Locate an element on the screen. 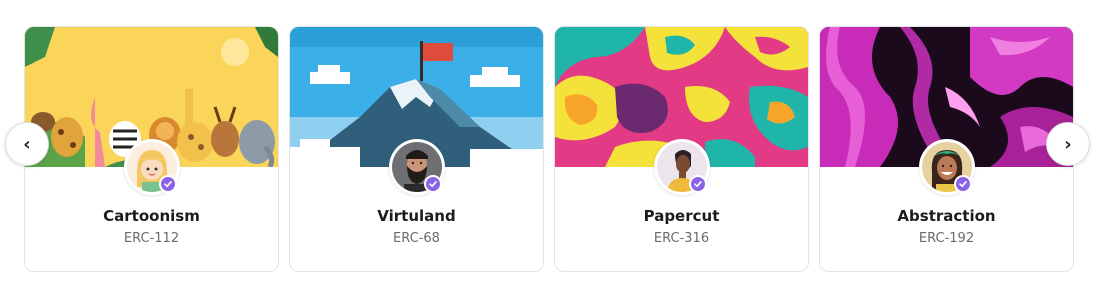 The image size is (1098, 298). card-subtitle: ERC-68 is located at coordinates (416, 238).